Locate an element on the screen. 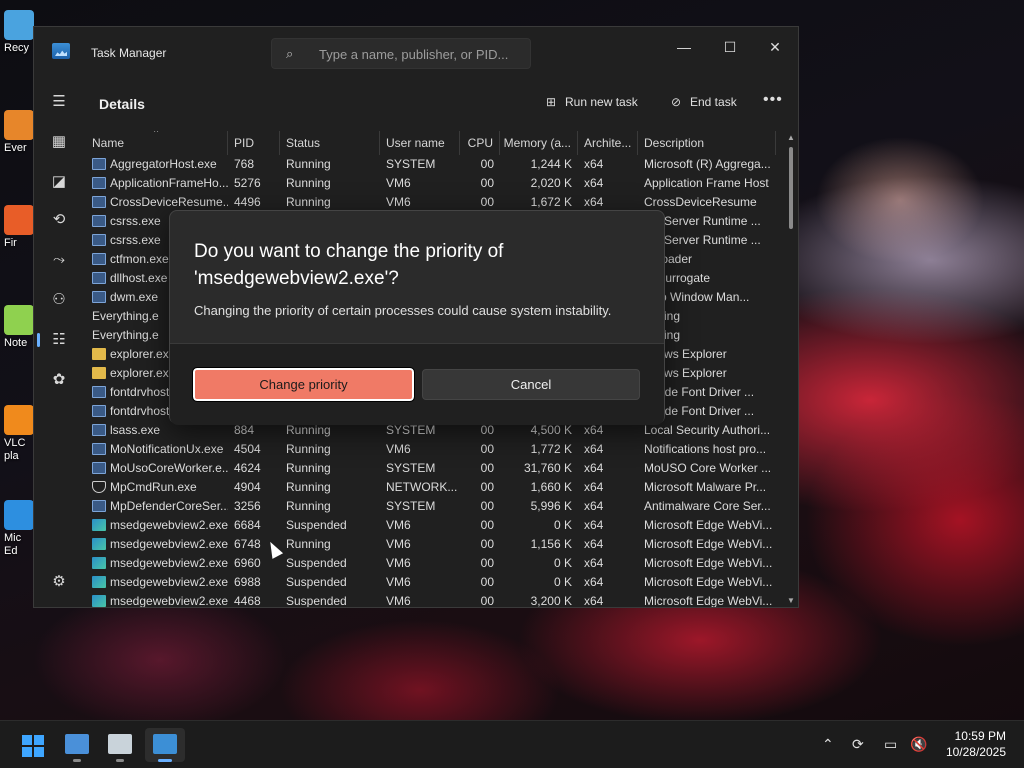 The height and width of the screenshot is (768, 1024). edge-webview-icon is located at coordinates (99, 601).